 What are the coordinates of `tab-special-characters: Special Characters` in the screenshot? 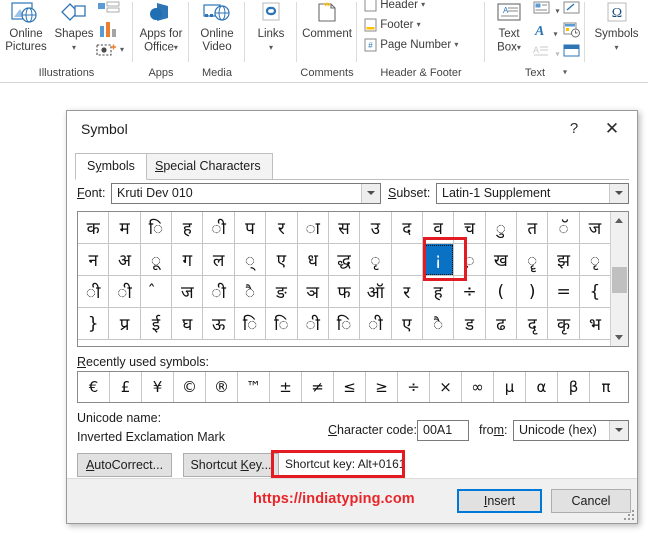 It's located at (208, 166).